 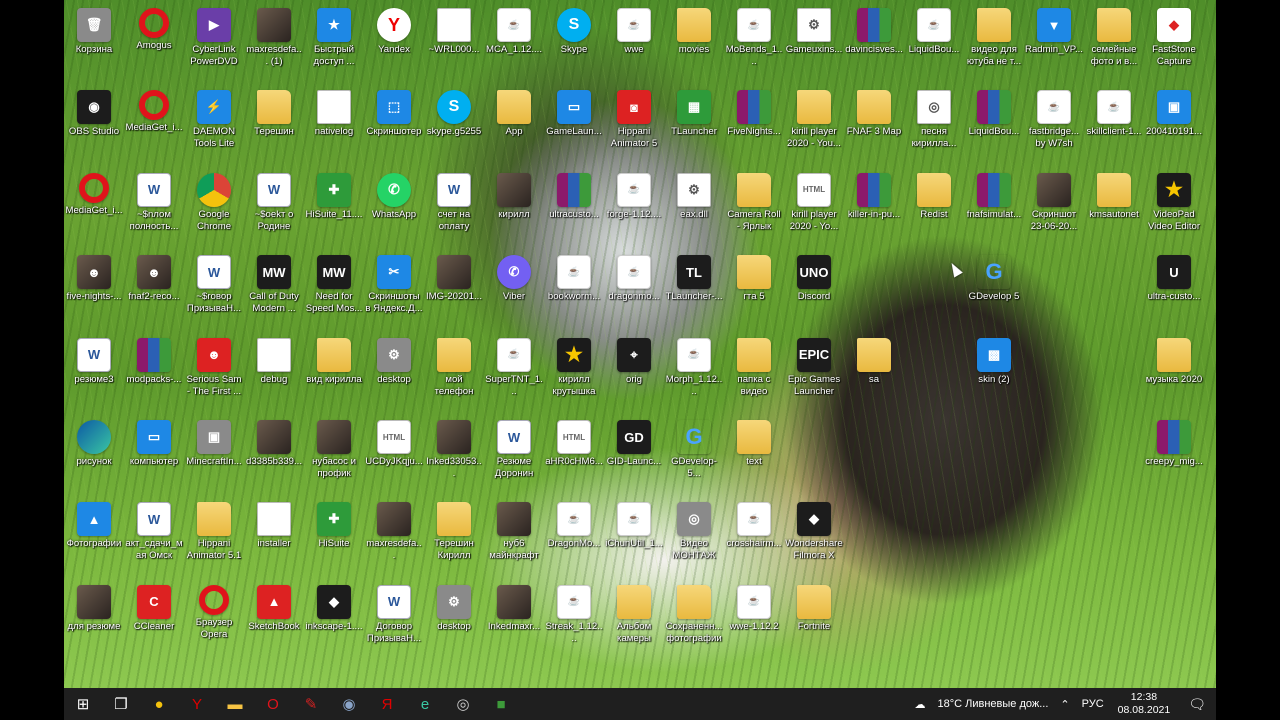 What do you see at coordinates (754, 365) in the screenshot?
I see `desktop-icon-papkasvideo: папка с видео` at bounding box center [754, 365].